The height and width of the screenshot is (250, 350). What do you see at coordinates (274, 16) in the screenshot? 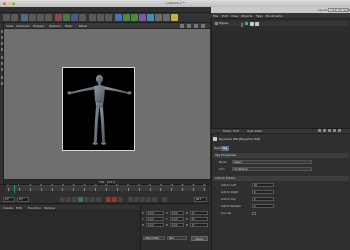
I see `om-menu-bookmarks: Bookmarks` at bounding box center [274, 16].